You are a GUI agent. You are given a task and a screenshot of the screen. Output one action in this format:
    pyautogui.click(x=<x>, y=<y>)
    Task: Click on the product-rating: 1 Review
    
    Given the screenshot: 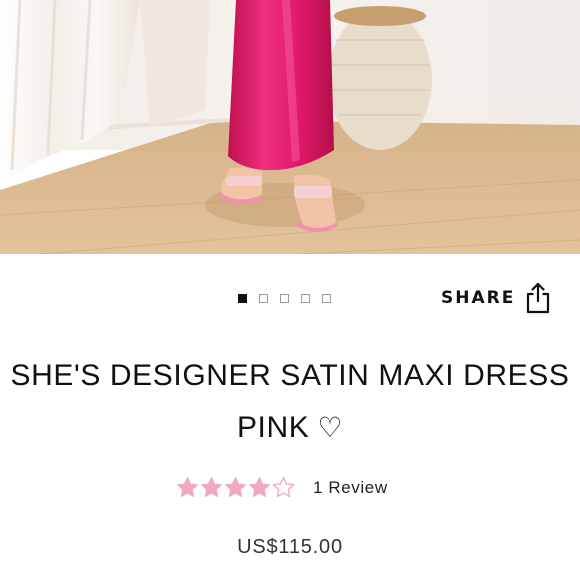 What is the action you would take?
    pyautogui.click(x=282, y=487)
    